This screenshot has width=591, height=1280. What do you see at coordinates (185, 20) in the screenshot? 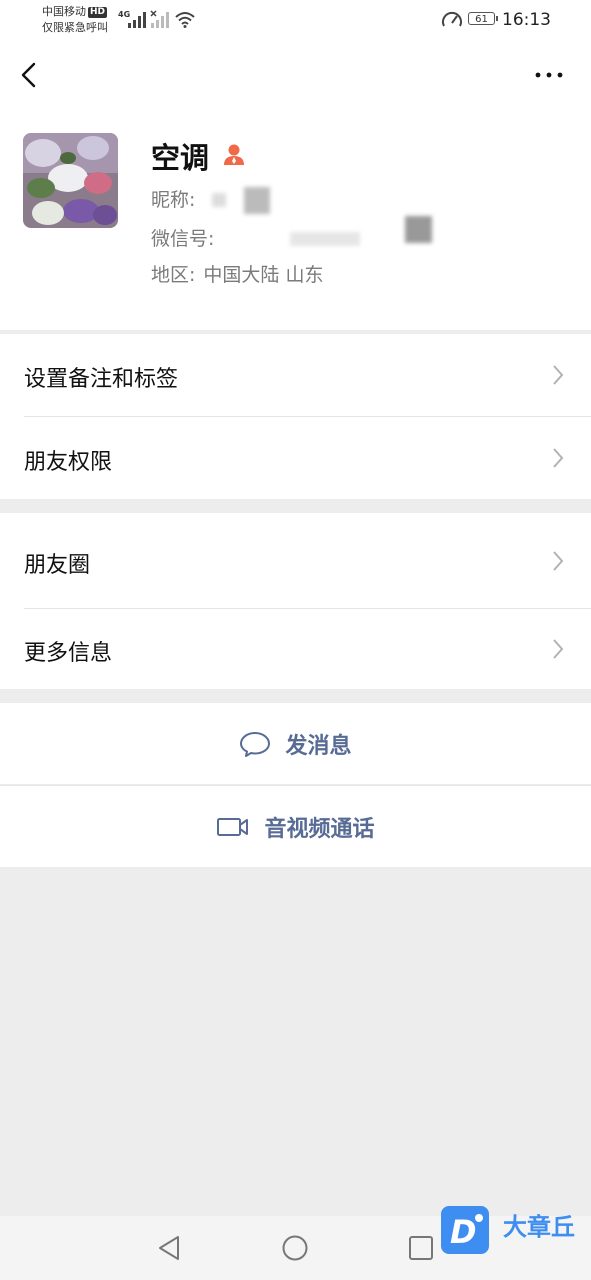
I see `wifi-icon` at bounding box center [185, 20].